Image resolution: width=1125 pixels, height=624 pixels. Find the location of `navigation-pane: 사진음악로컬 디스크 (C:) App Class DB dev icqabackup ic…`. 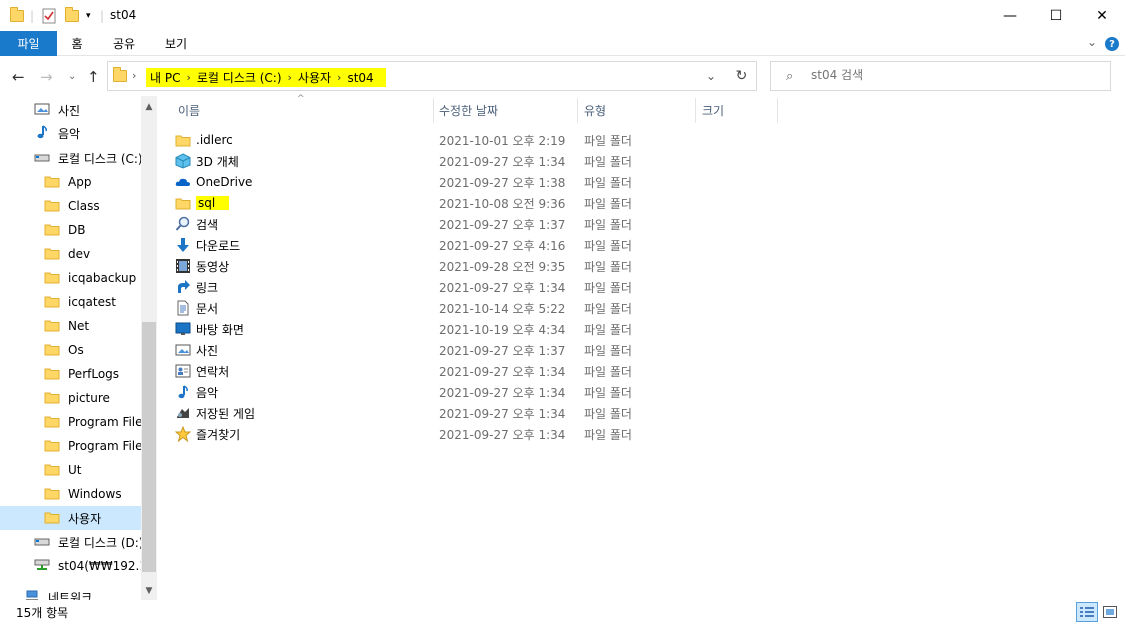

navigation-pane: 사진음악로컬 디스크 (C:) App Class DB dev icqabackup ic… is located at coordinates (78, 348).